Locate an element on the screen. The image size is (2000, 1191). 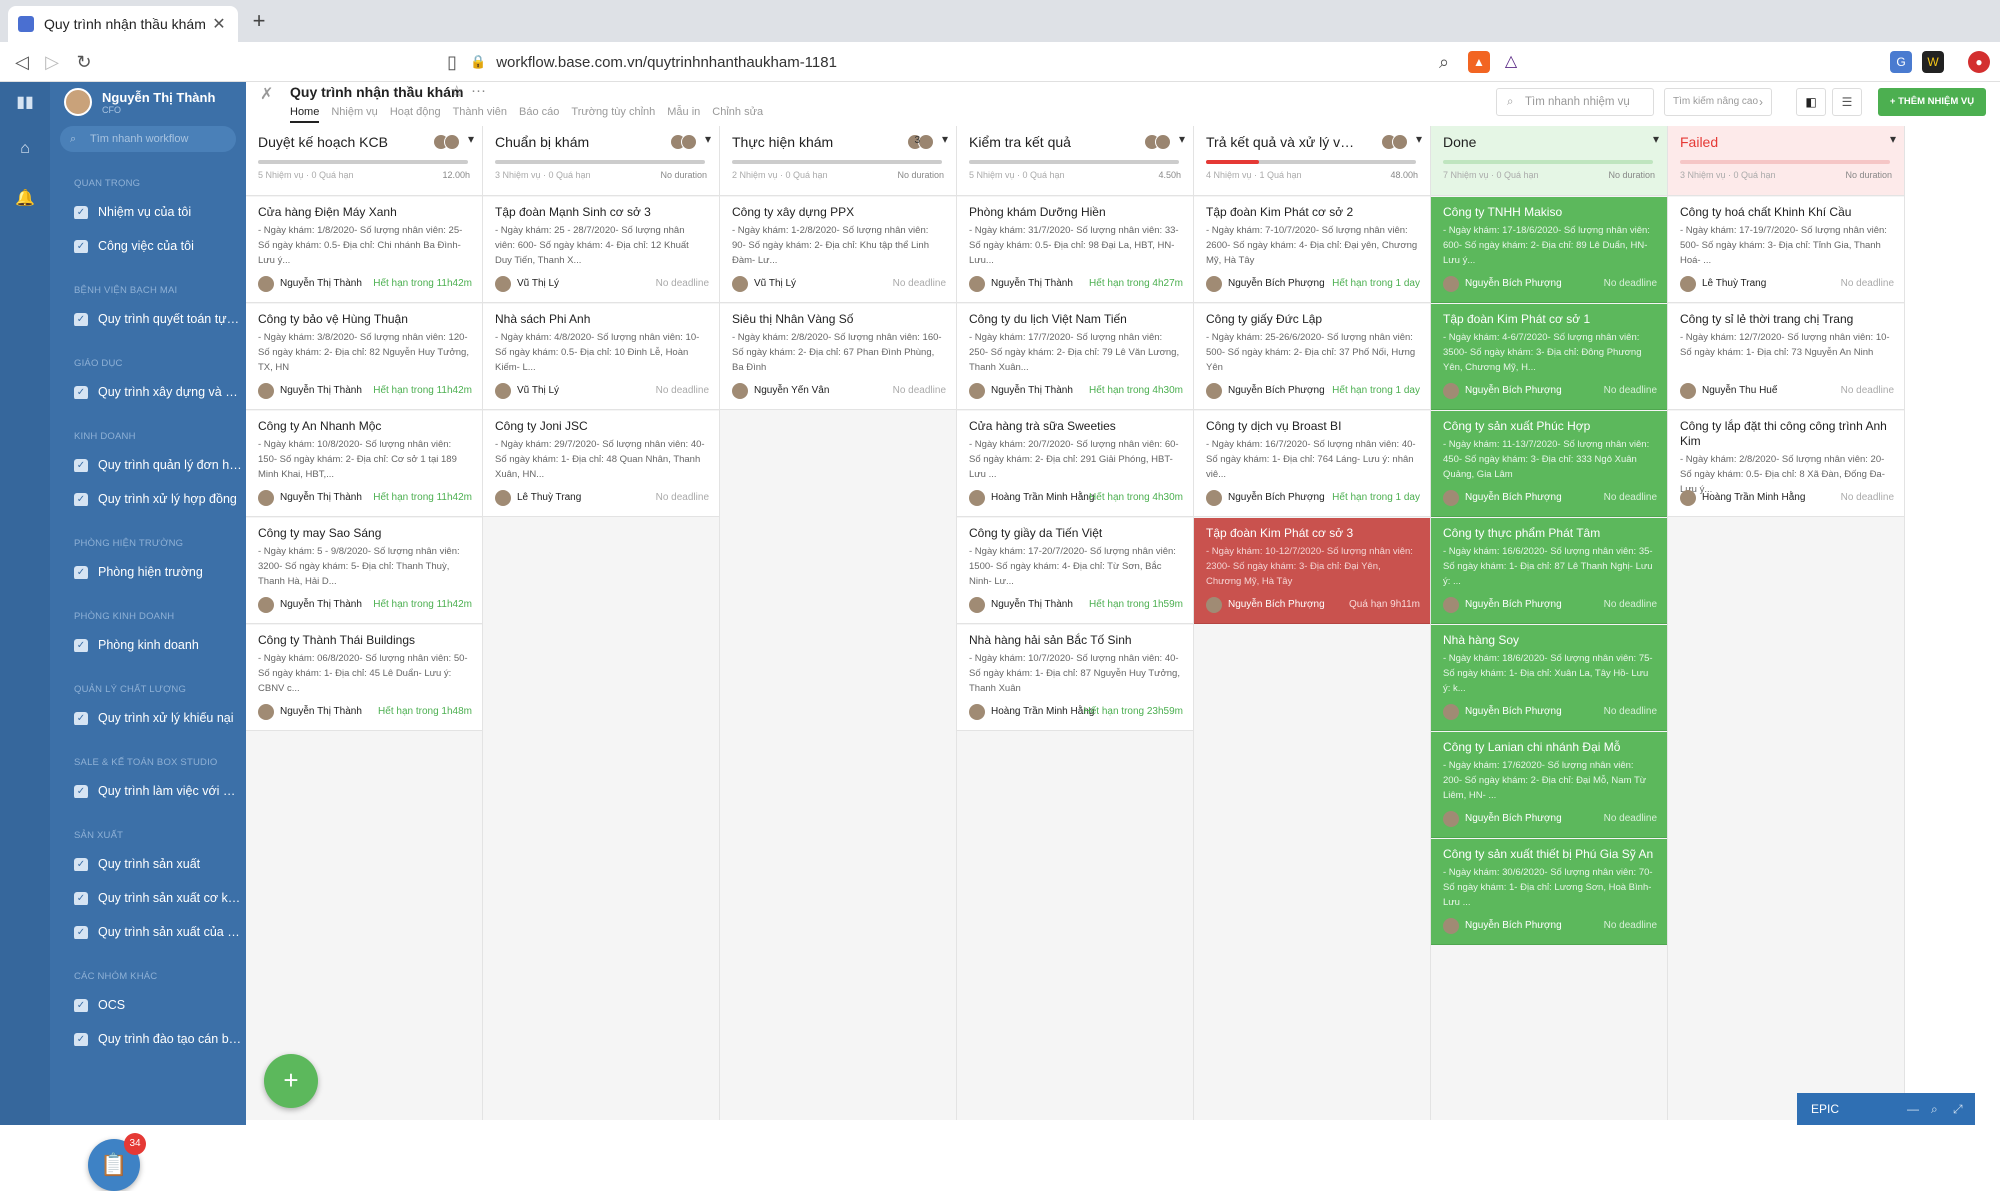
reload-icon: ↻ is located at coordinates (84, 62).